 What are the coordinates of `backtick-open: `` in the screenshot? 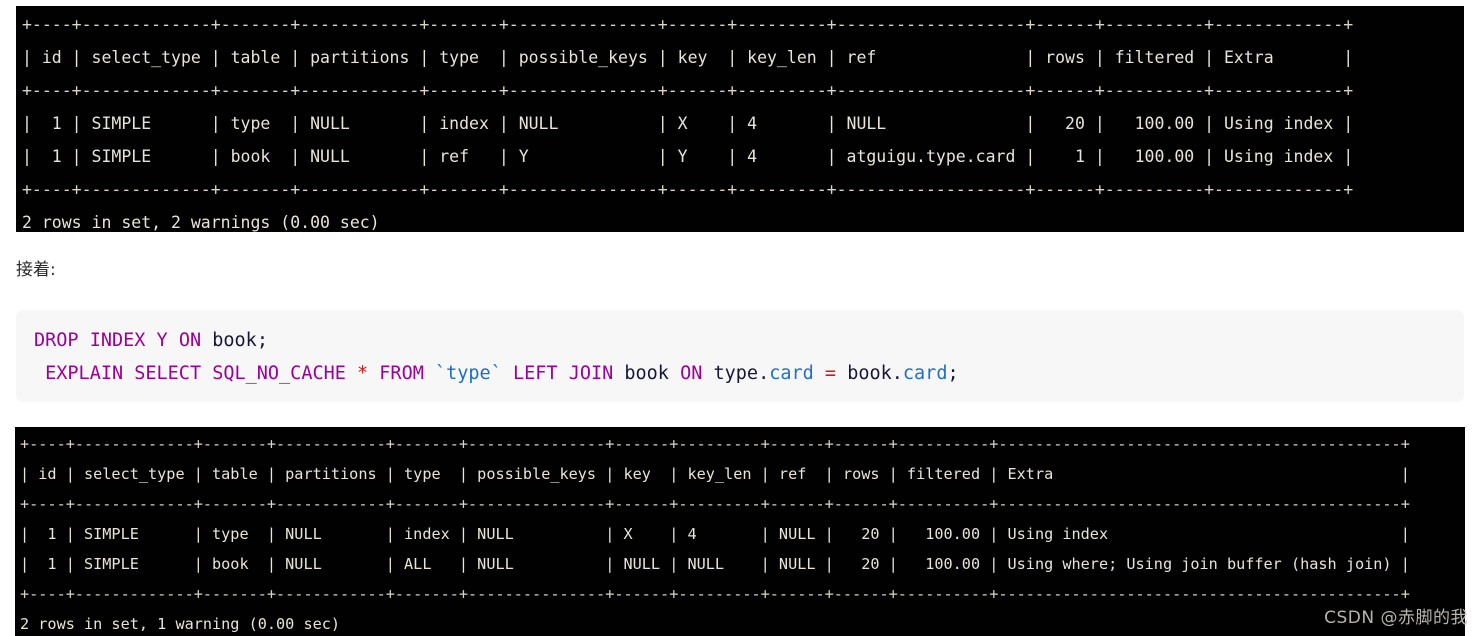 It's located at (441, 373).